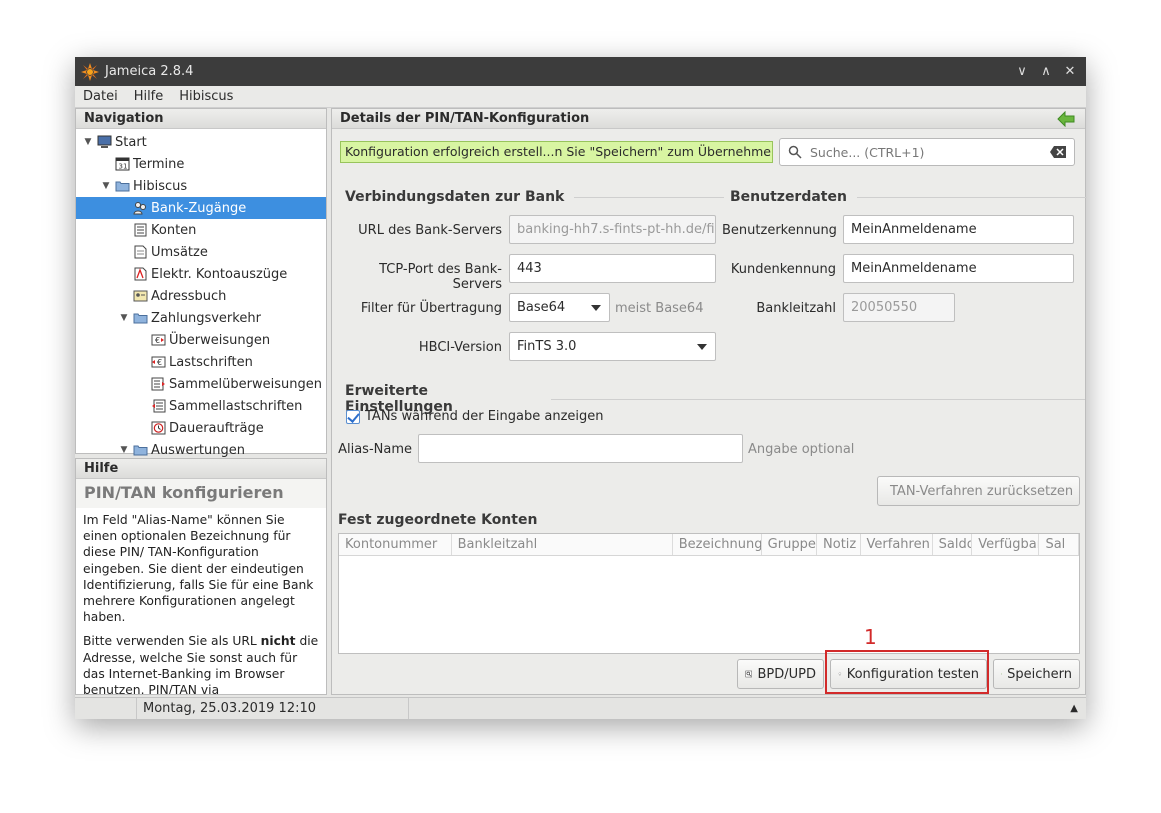 Image resolution: width=1161 pixels, height=813 pixels. Describe the element at coordinates (430, 230) in the screenshot. I see `url-label: URL des Bank-Servers` at that location.